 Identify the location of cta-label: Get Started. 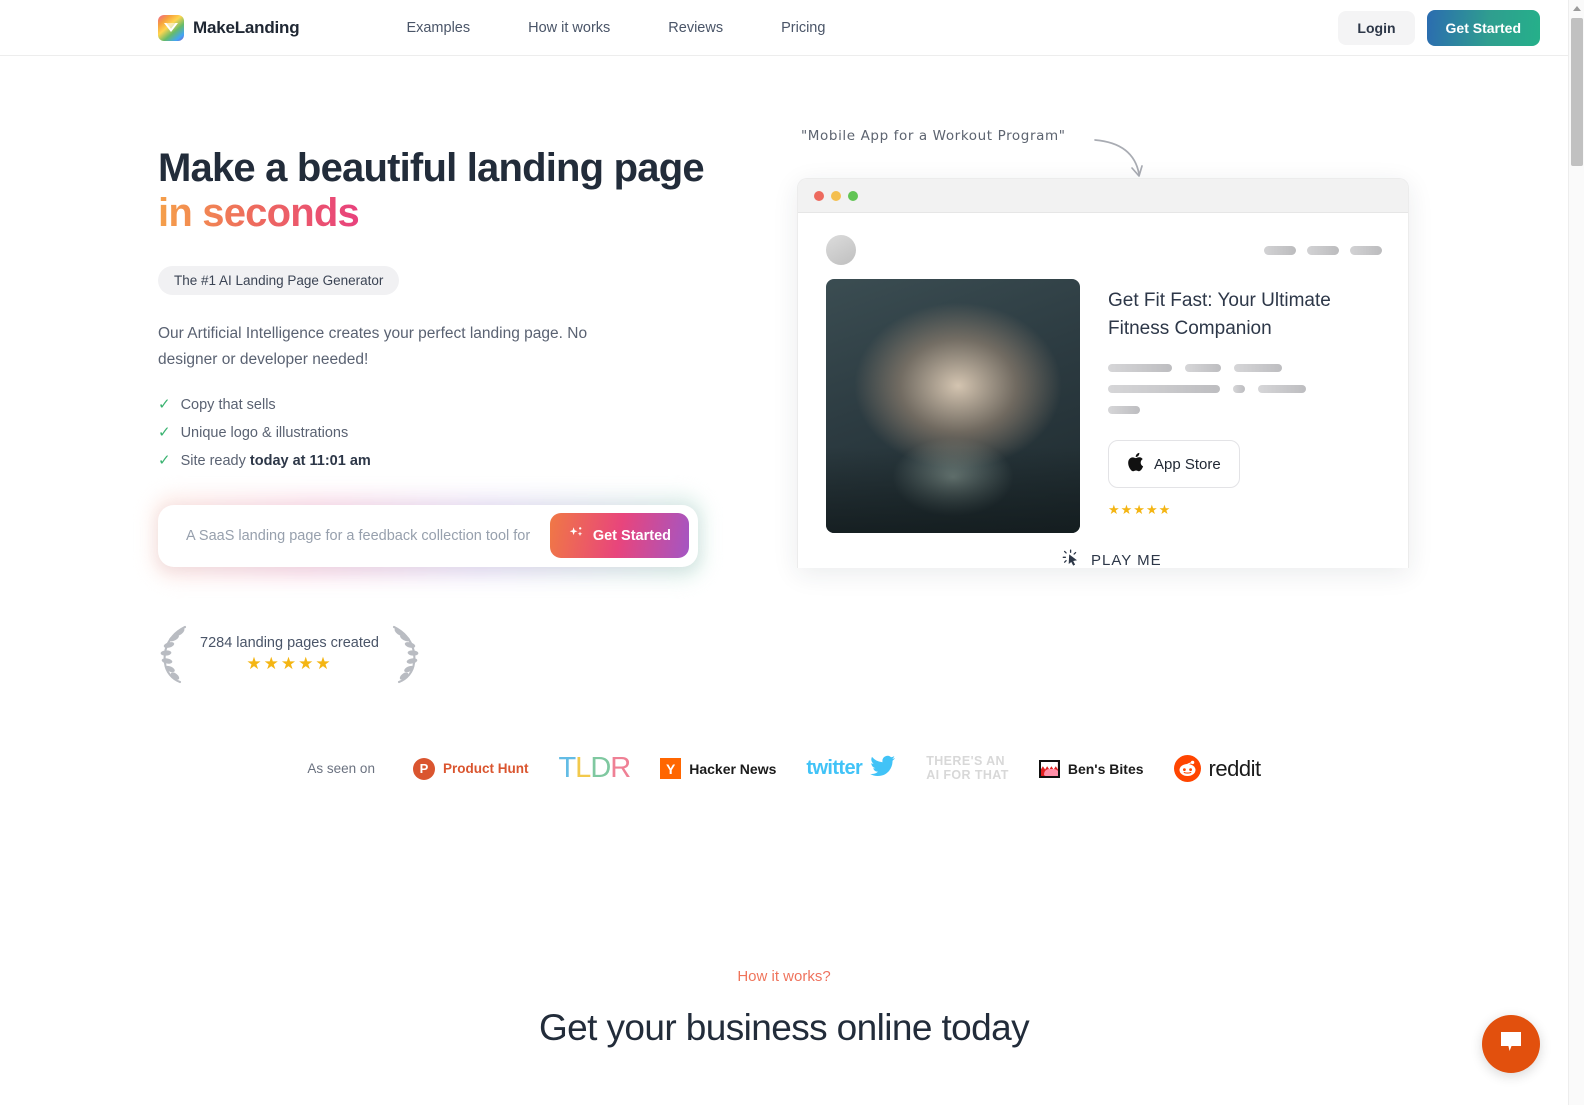
(631, 535).